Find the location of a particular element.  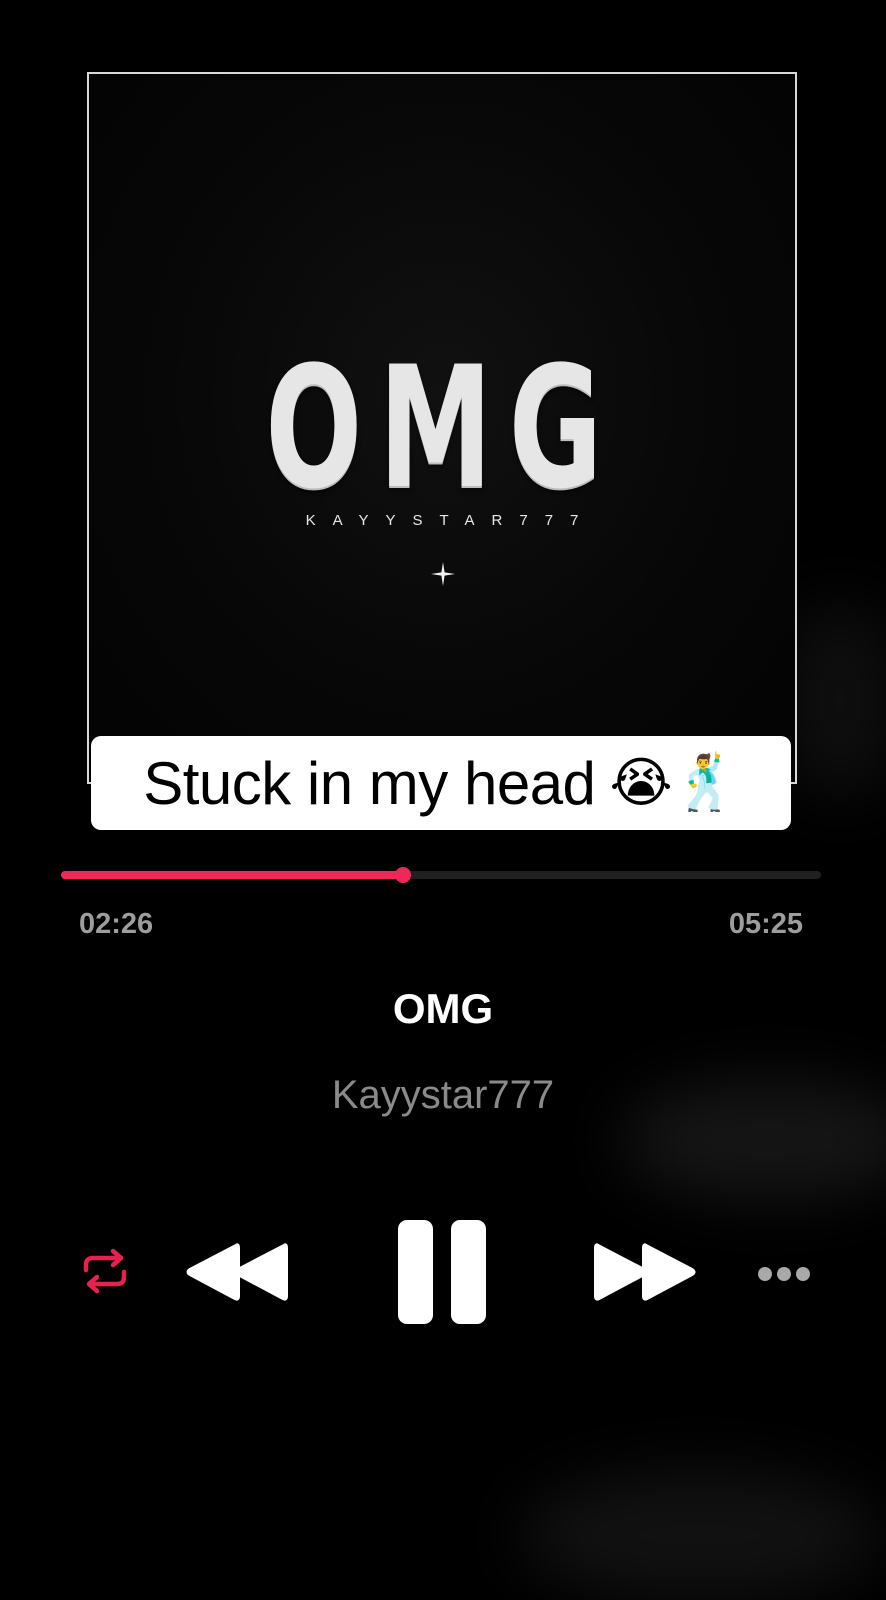

track-artist: Kayystar777 is located at coordinates (443, 1095).